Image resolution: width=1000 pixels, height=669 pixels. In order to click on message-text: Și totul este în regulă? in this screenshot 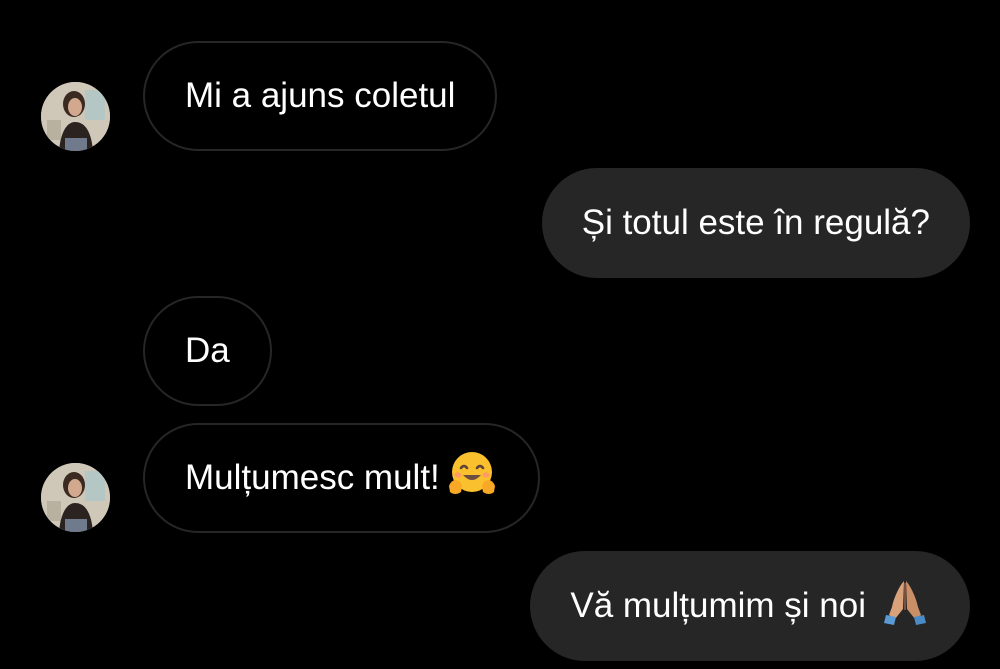, I will do `click(755, 222)`.